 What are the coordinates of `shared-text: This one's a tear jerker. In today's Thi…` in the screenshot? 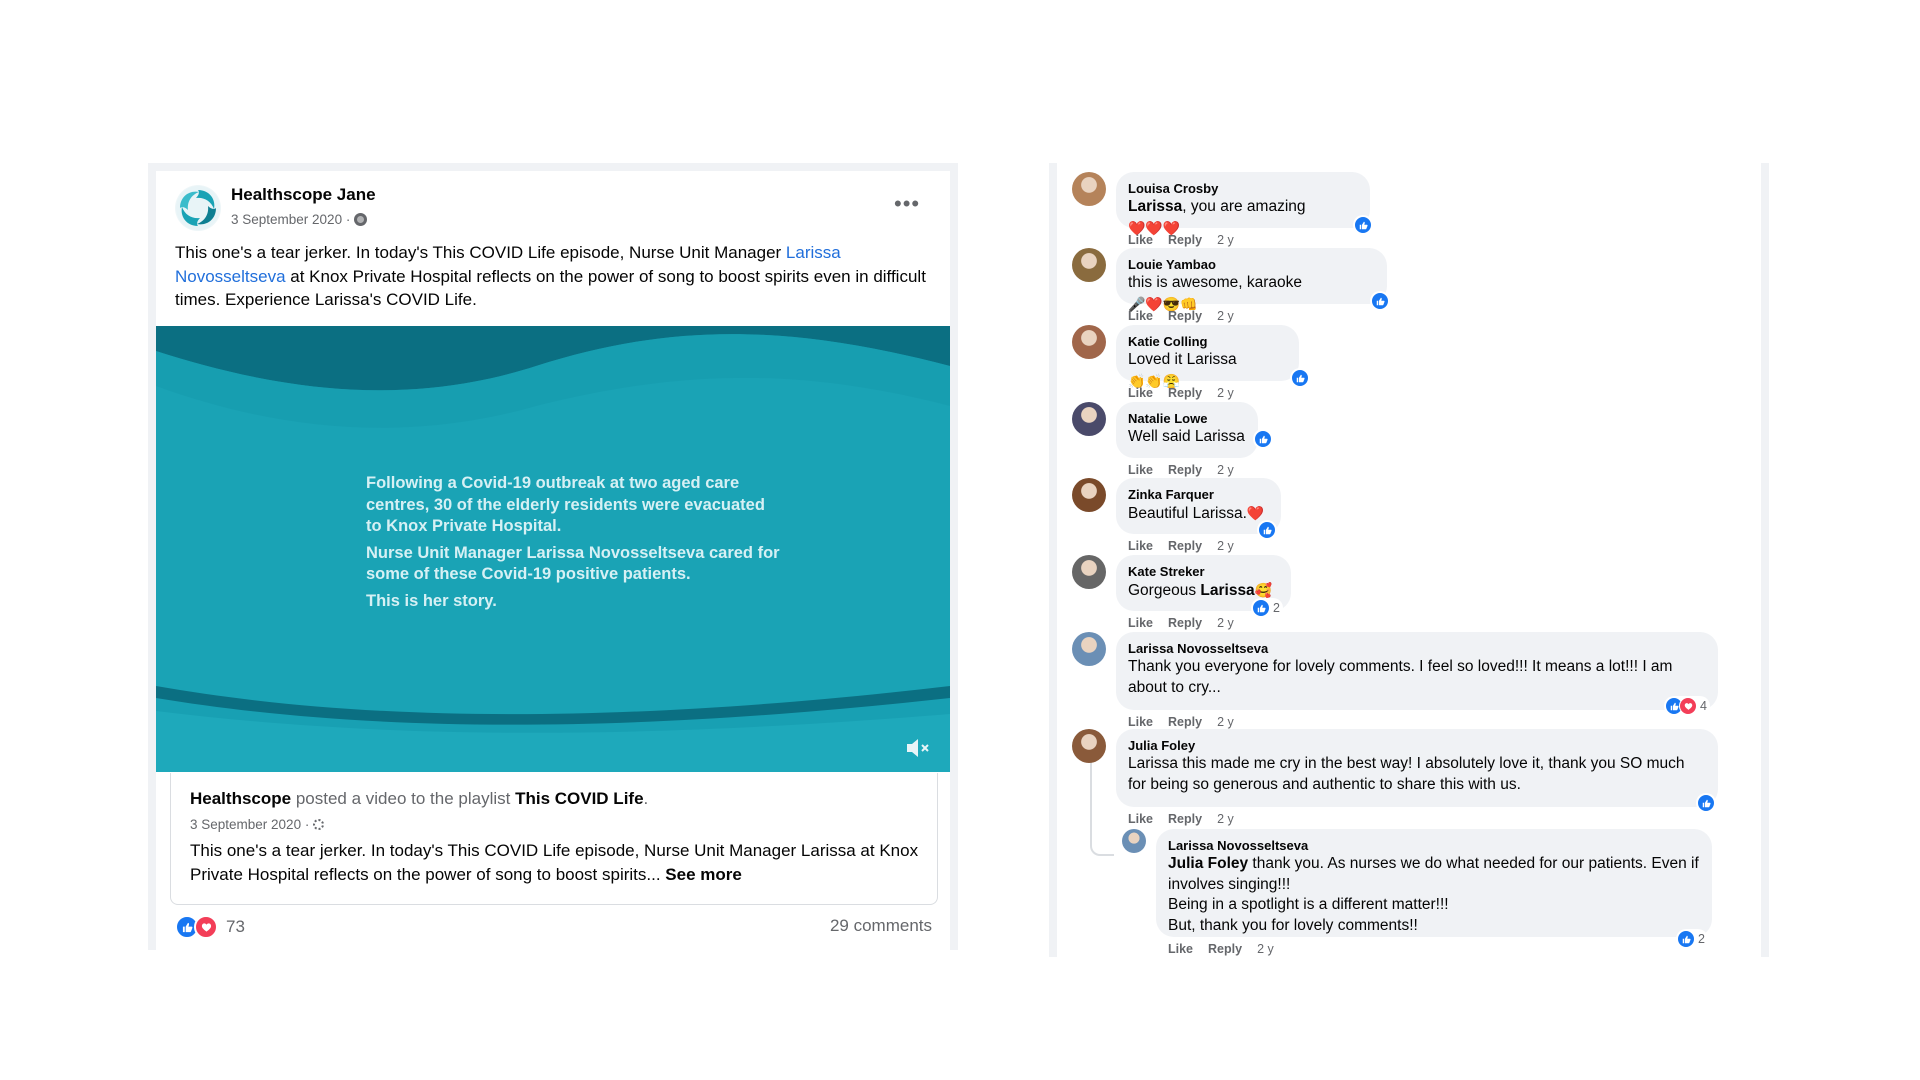 It's located at (560, 862).